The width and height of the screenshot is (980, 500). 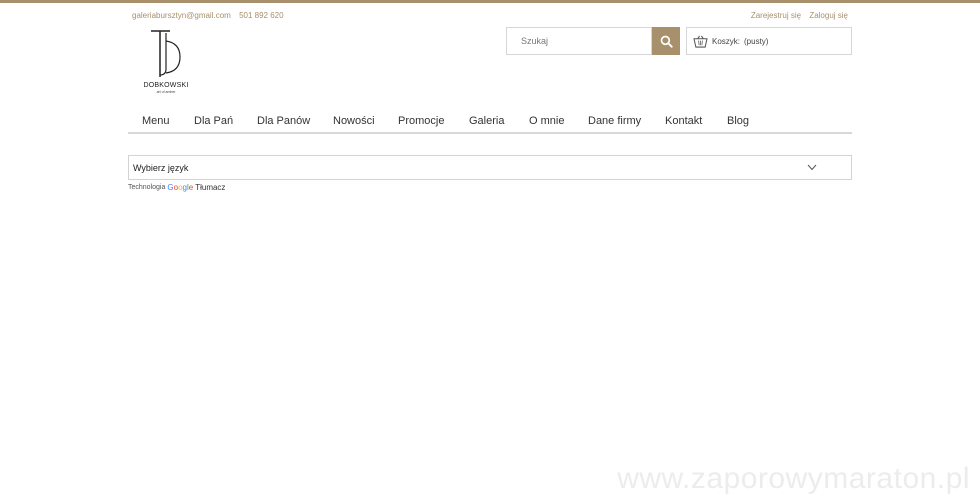 I want to click on contact-info: galeriabursztyn@gmail.com 501 892 620, so click(x=211, y=15).